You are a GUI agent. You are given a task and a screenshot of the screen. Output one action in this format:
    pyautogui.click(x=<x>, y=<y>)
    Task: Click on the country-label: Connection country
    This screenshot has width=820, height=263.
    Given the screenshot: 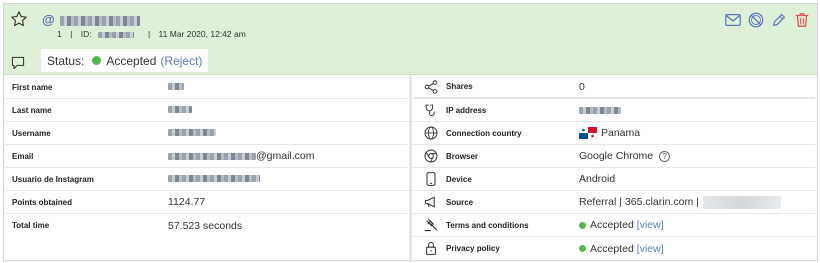 What is the action you would take?
    pyautogui.click(x=484, y=133)
    